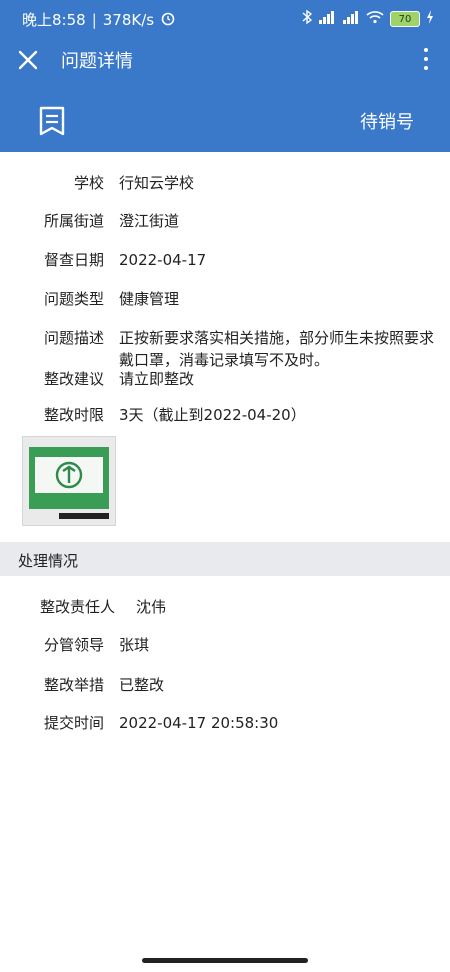  Describe the element at coordinates (73, 685) in the screenshot. I see `processing-label: 整改举措` at that location.